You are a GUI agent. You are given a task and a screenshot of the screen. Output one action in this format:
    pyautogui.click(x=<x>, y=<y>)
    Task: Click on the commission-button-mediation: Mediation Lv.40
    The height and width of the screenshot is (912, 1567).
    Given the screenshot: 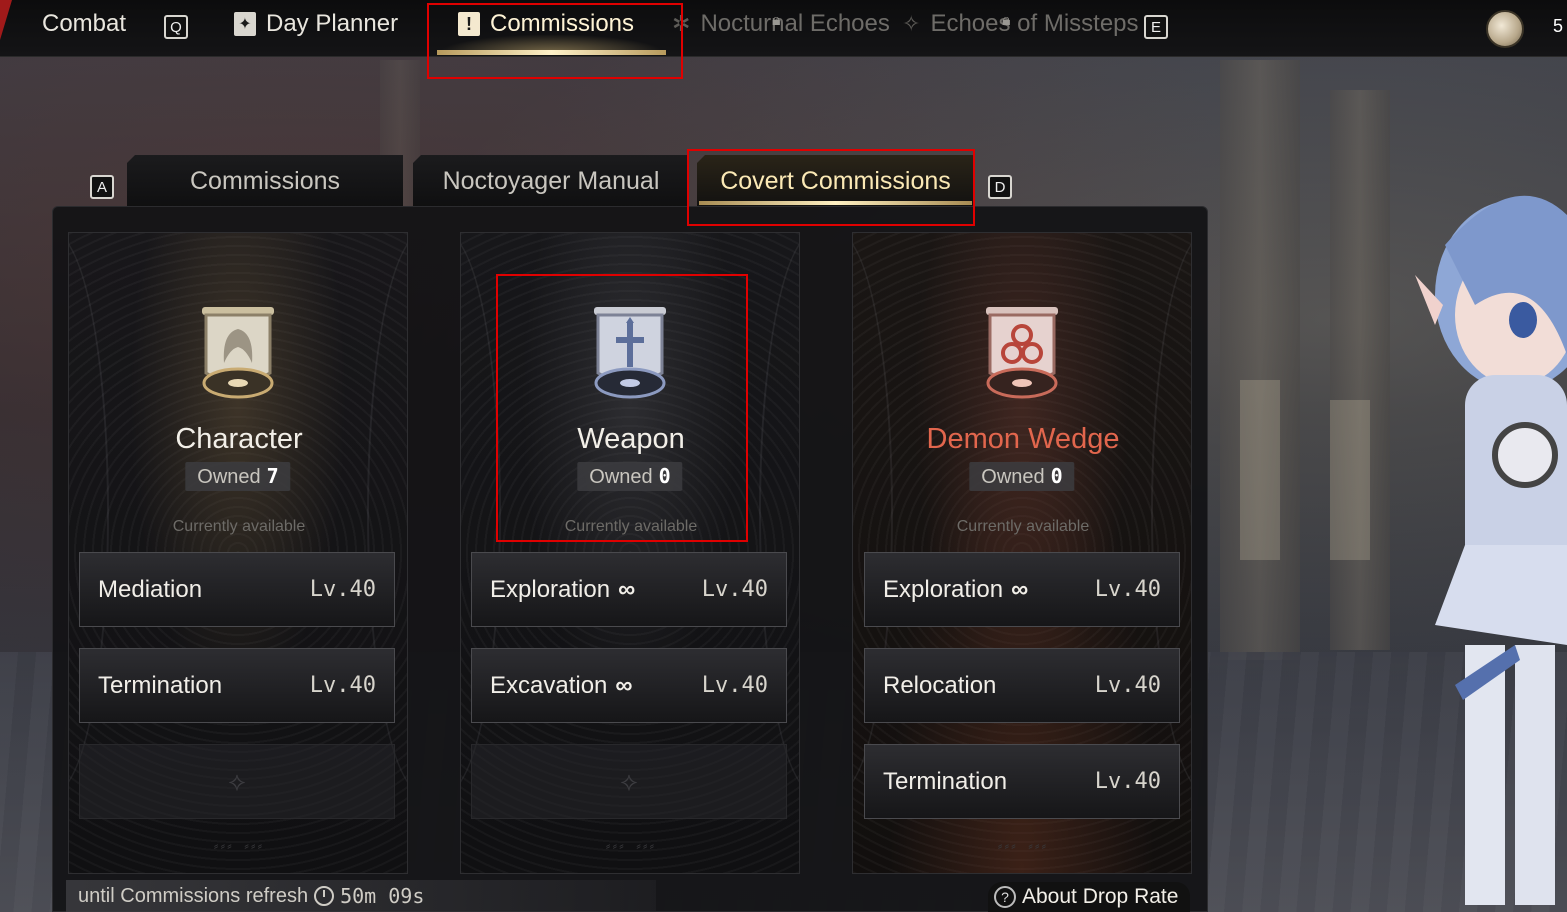 What is the action you would take?
    pyautogui.click(x=237, y=589)
    